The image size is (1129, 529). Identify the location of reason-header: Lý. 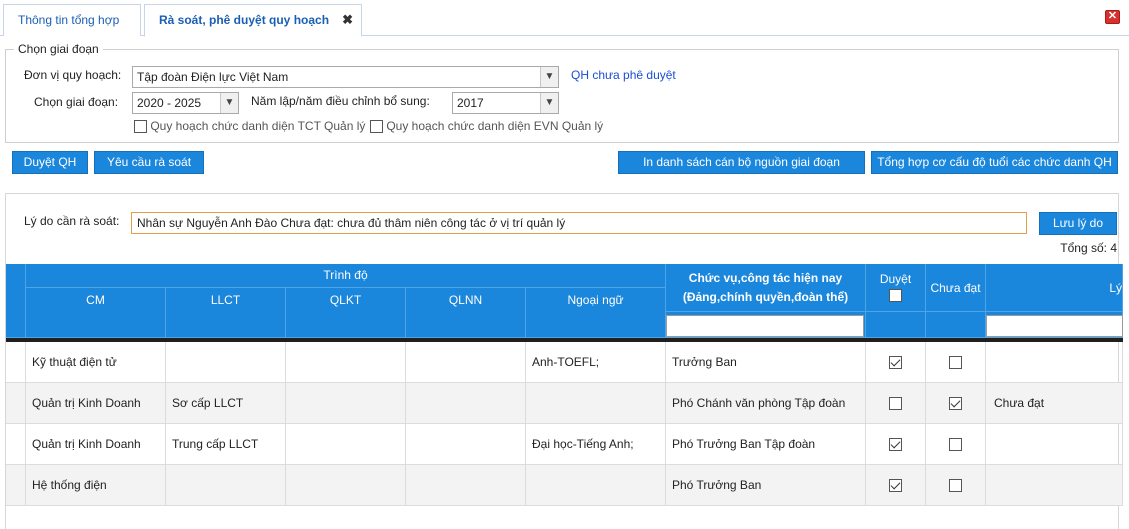
(1054, 288).